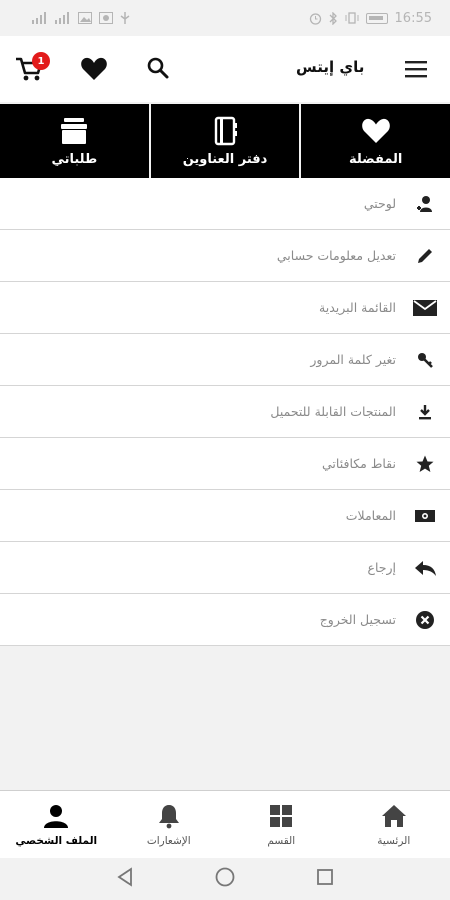 The height and width of the screenshot is (900, 450). Describe the element at coordinates (393, 815) in the screenshot. I see `home-icon` at that location.